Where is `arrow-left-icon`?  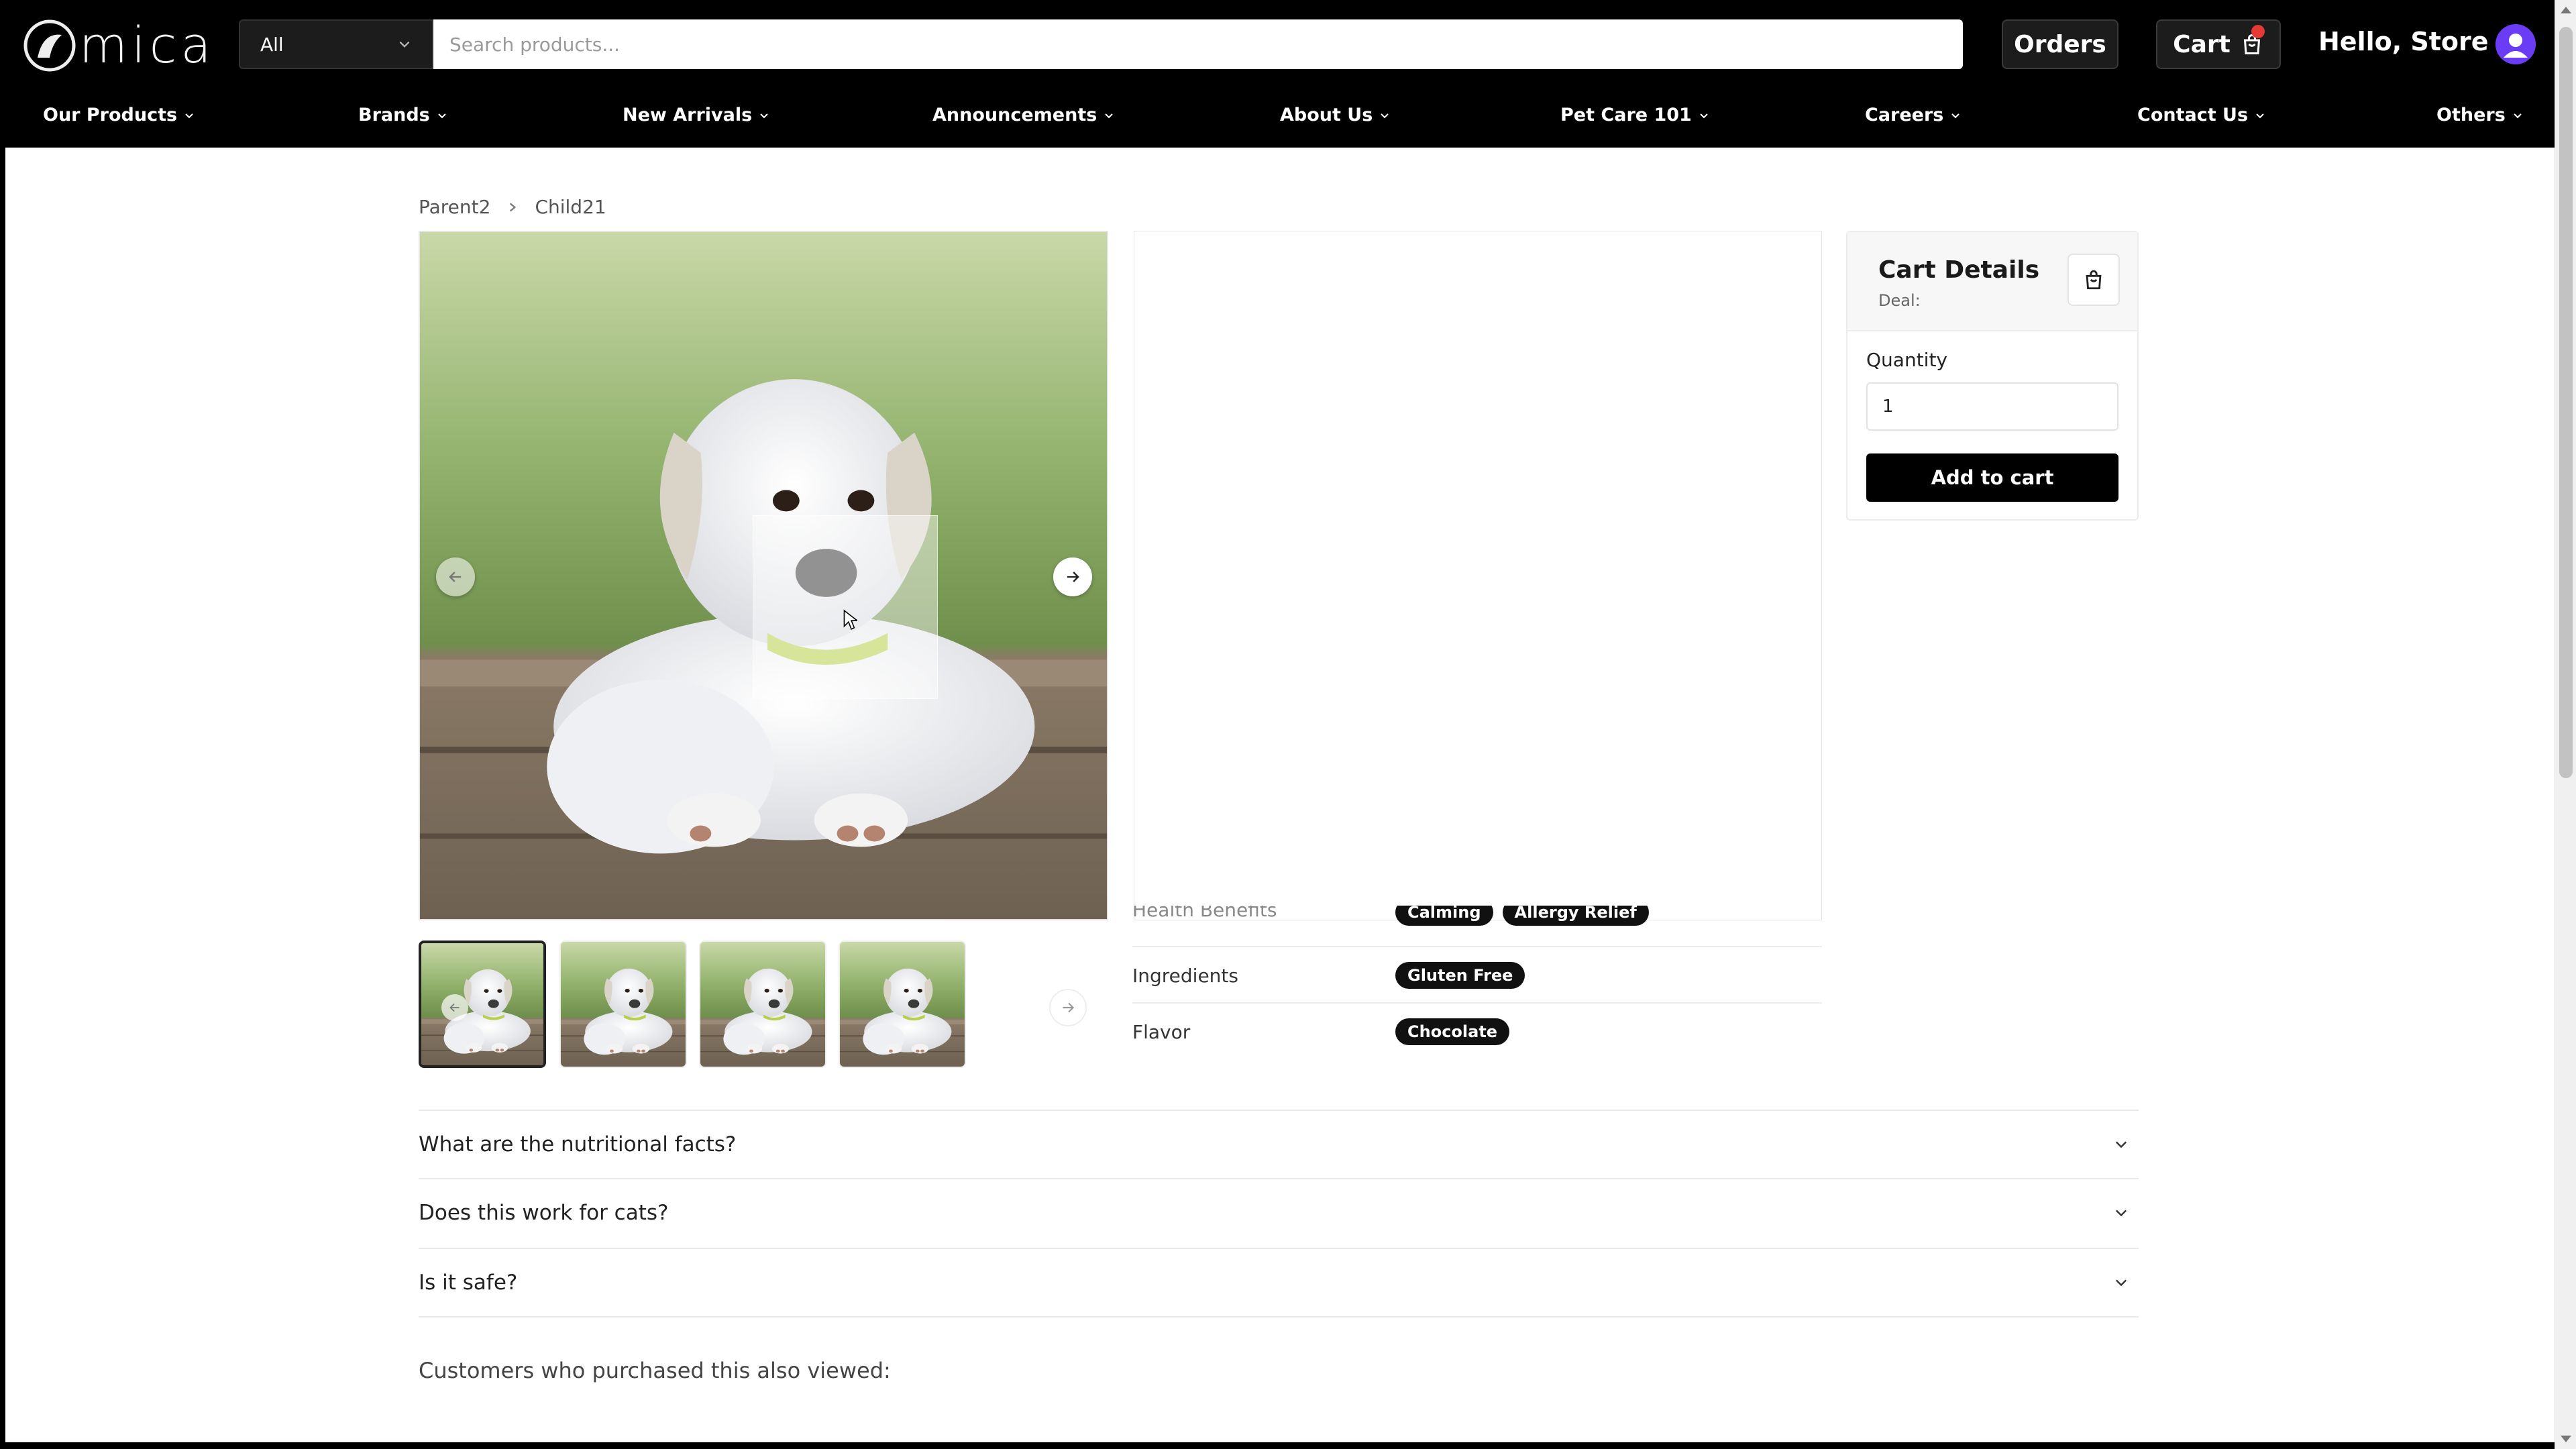
arrow-left-icon is located at coordinates (454, 1007).